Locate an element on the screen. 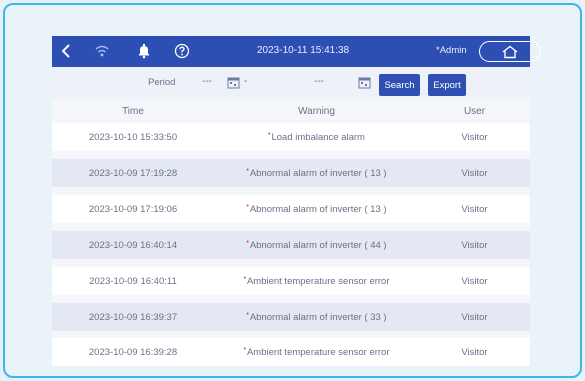  search-button: Search is located at coordinates (399, 85).